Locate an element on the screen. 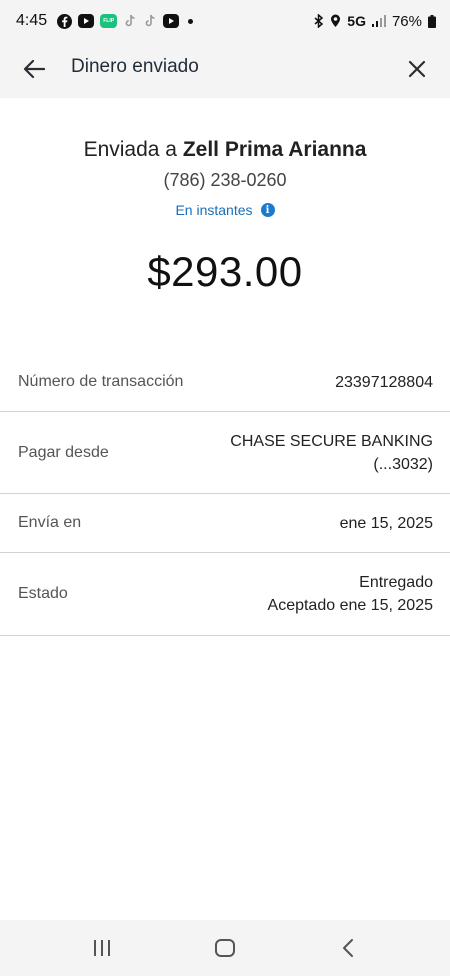 The image size is (450, 976). facebook-icon is located at coordinates (65, 21).